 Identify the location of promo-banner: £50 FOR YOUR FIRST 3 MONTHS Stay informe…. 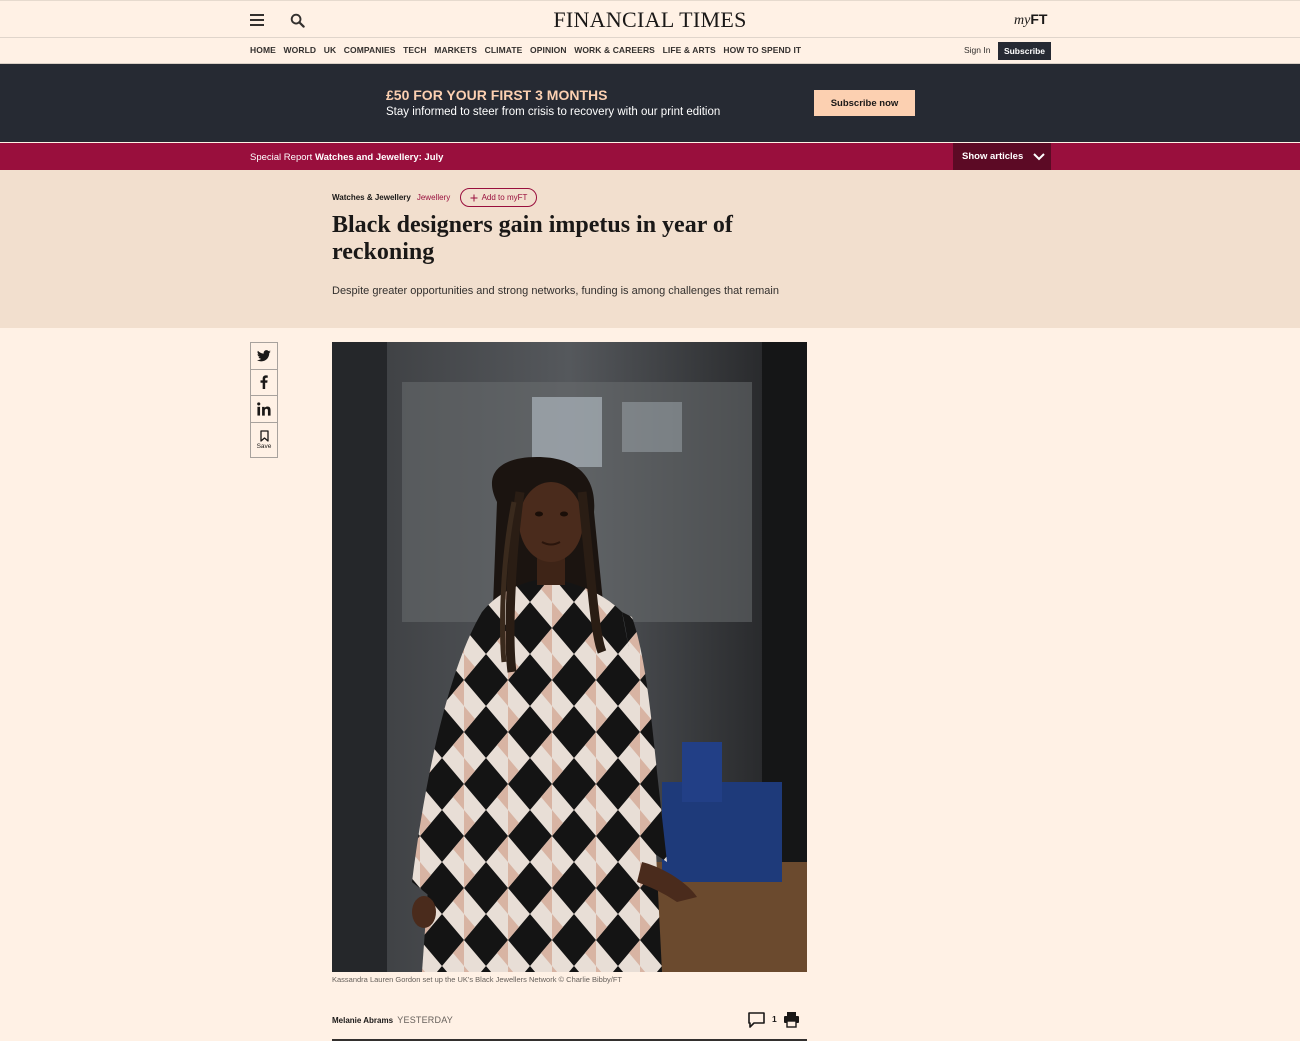
(650, 103).